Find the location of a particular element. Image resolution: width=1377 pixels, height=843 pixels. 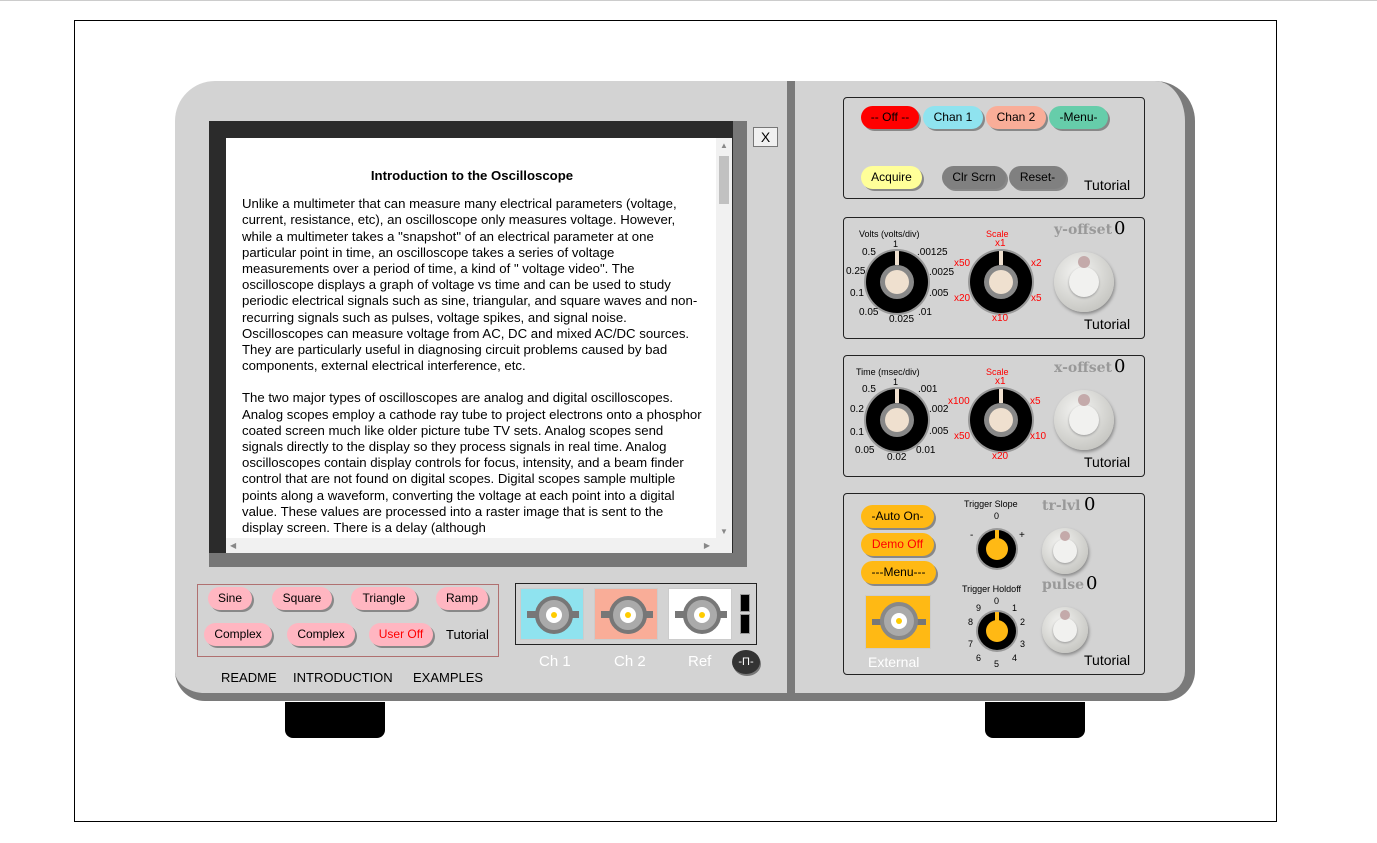

time-tick: 0.05 is located at coordinates (865, 450).